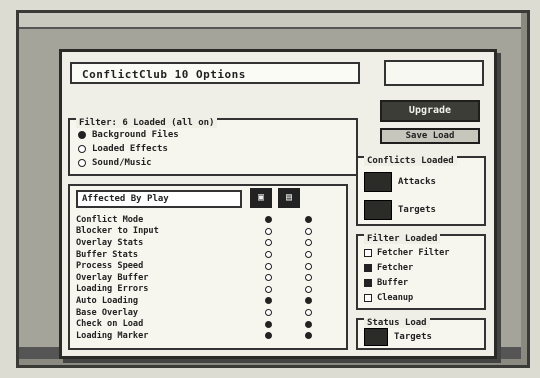 The image size is (540, 378). Describe the element at coordinates (397, 323) in the screenshot. I see `status-load-label: Status Load` at that location.